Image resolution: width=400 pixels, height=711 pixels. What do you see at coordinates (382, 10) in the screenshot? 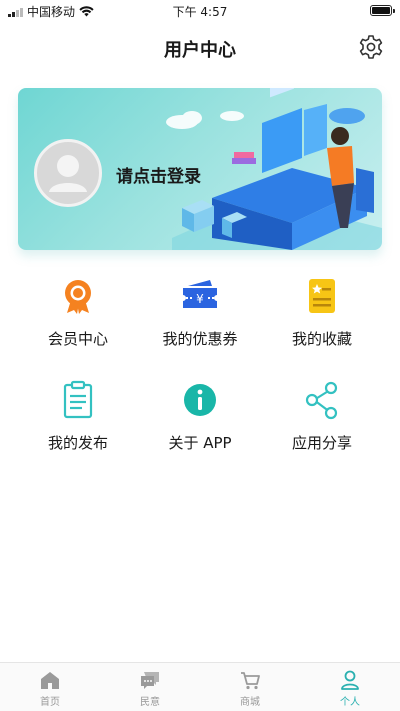
I see `battery-icon` at bounding box center [382, 10].